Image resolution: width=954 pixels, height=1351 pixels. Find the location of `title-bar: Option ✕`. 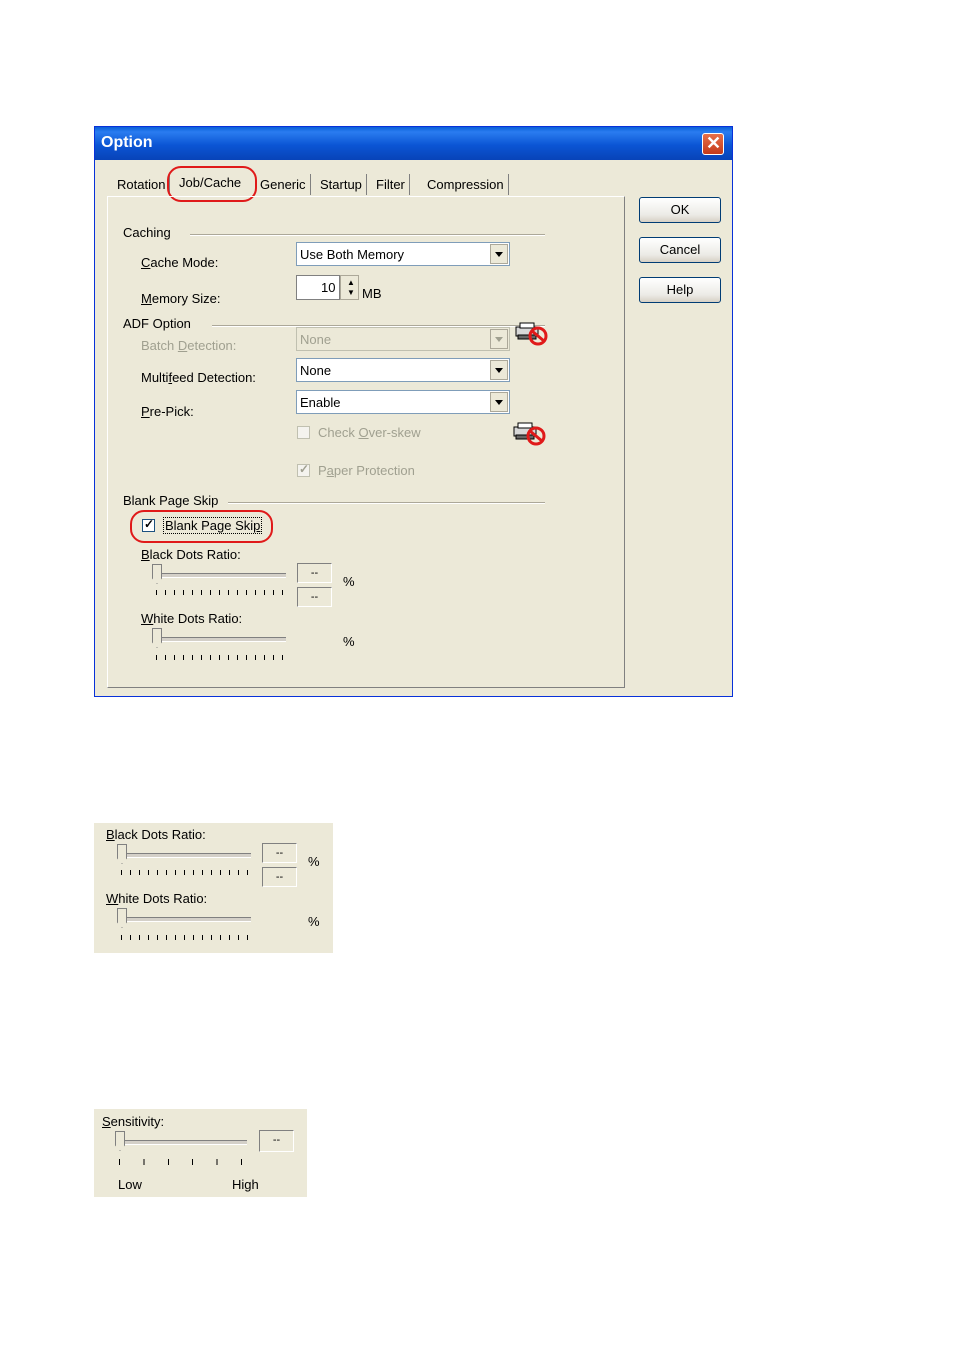

title-bar: Option ✕ is located at coordinates (413, 143).